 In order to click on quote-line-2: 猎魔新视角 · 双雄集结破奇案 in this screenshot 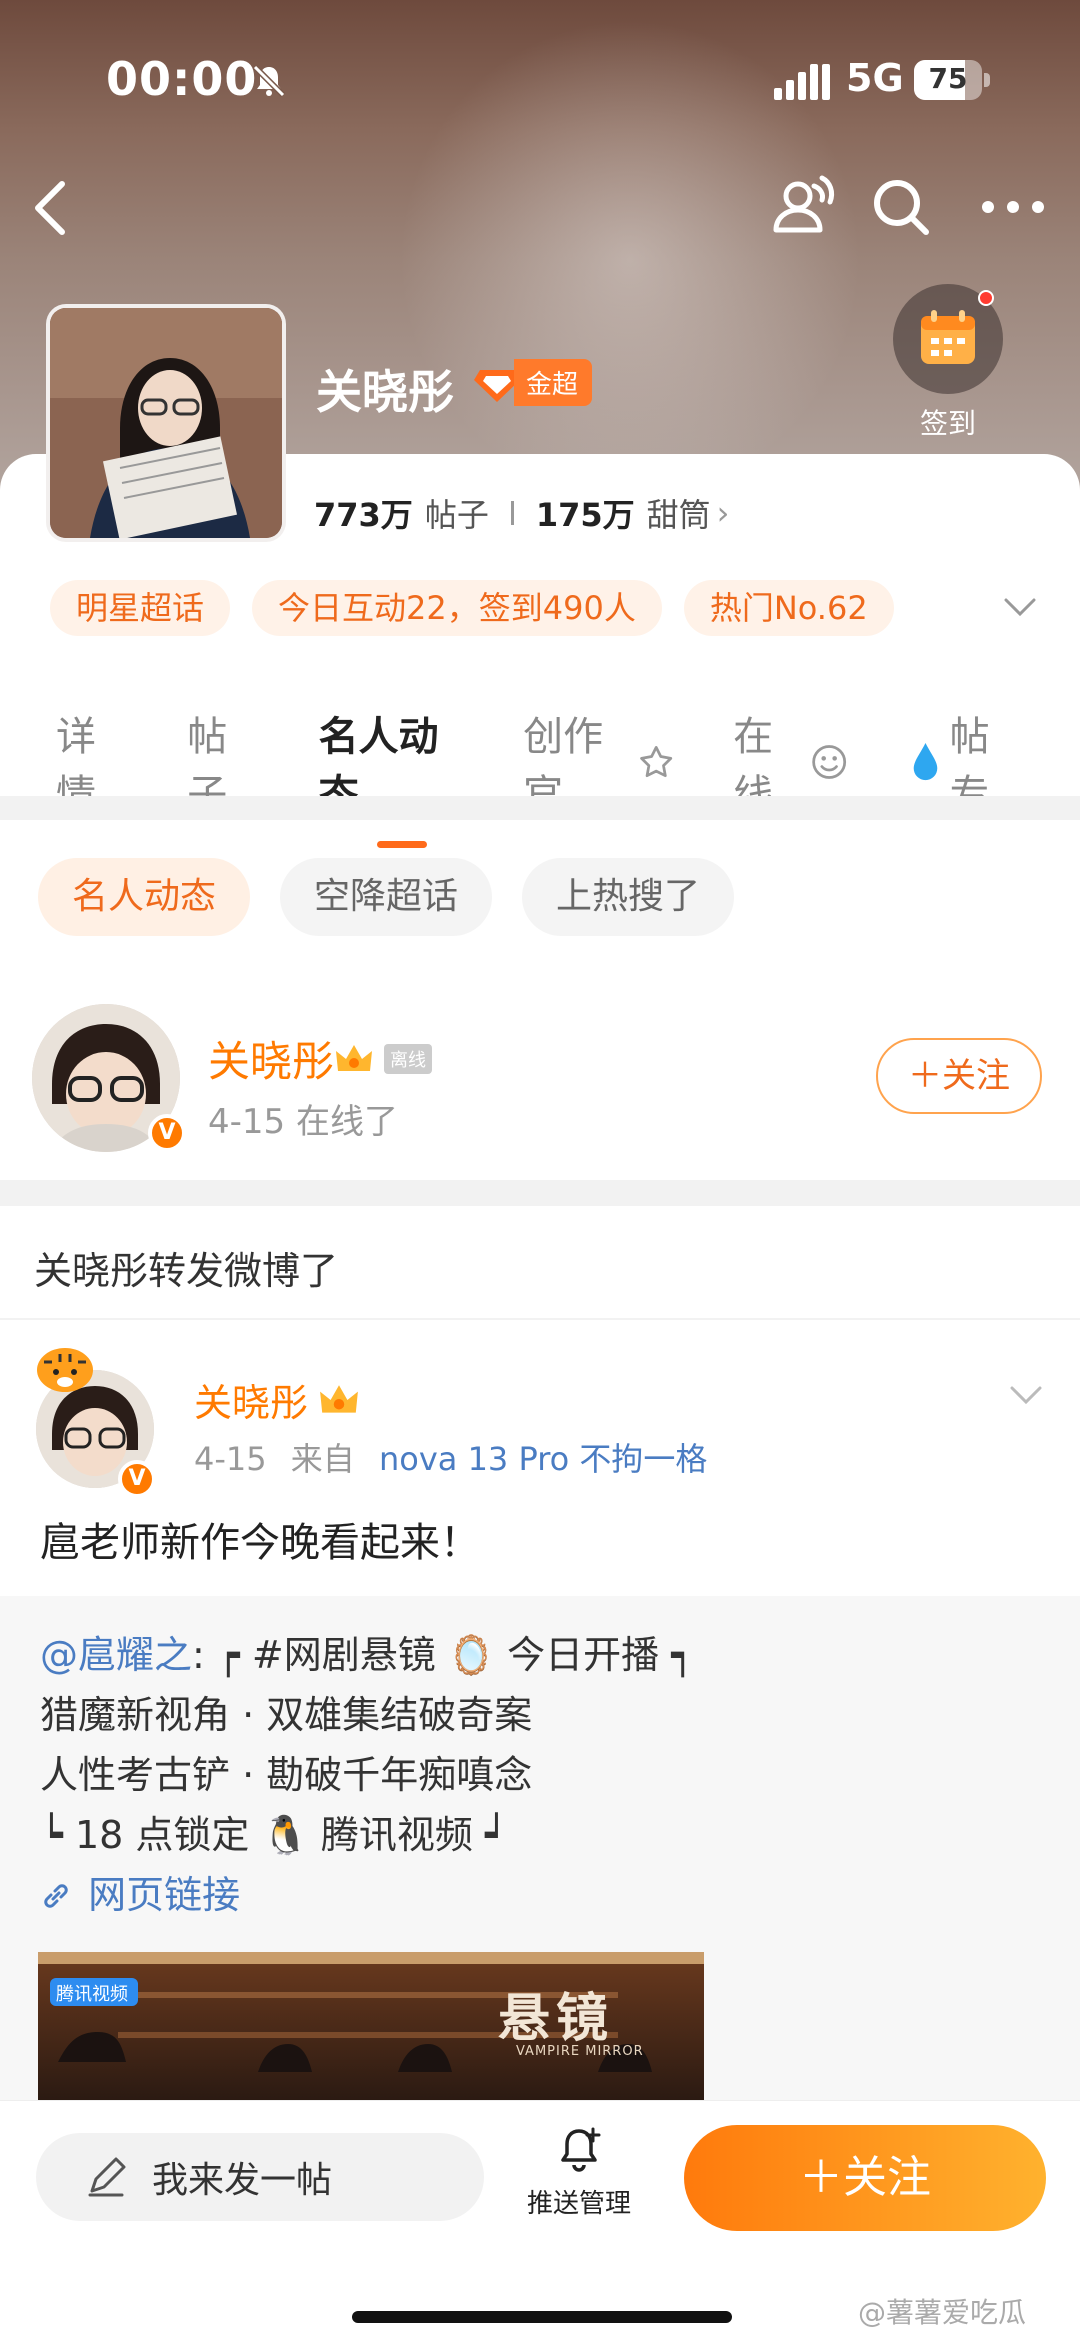, I will do `click(286, 1715)`.